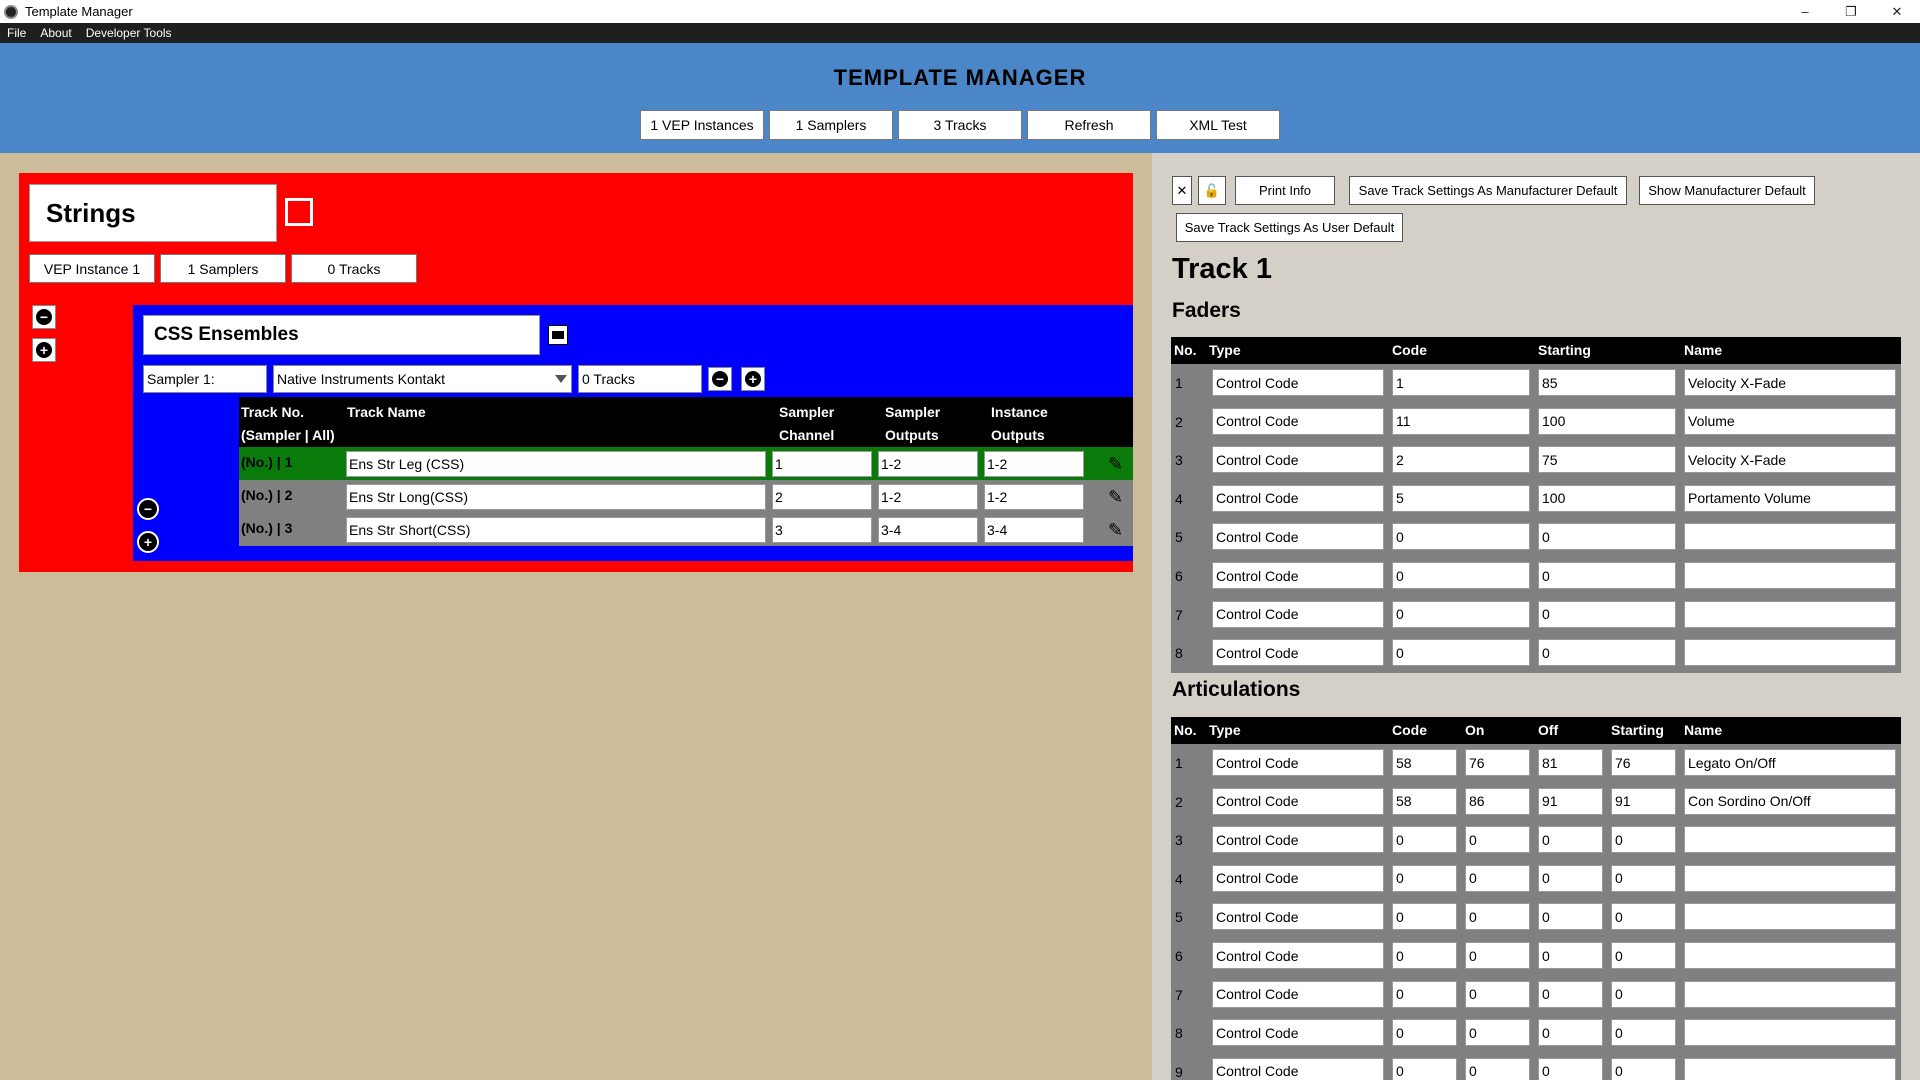  Describe the element at coordinates (1897, 11) in the screenshot. I see `close-button: ✕` at that location.